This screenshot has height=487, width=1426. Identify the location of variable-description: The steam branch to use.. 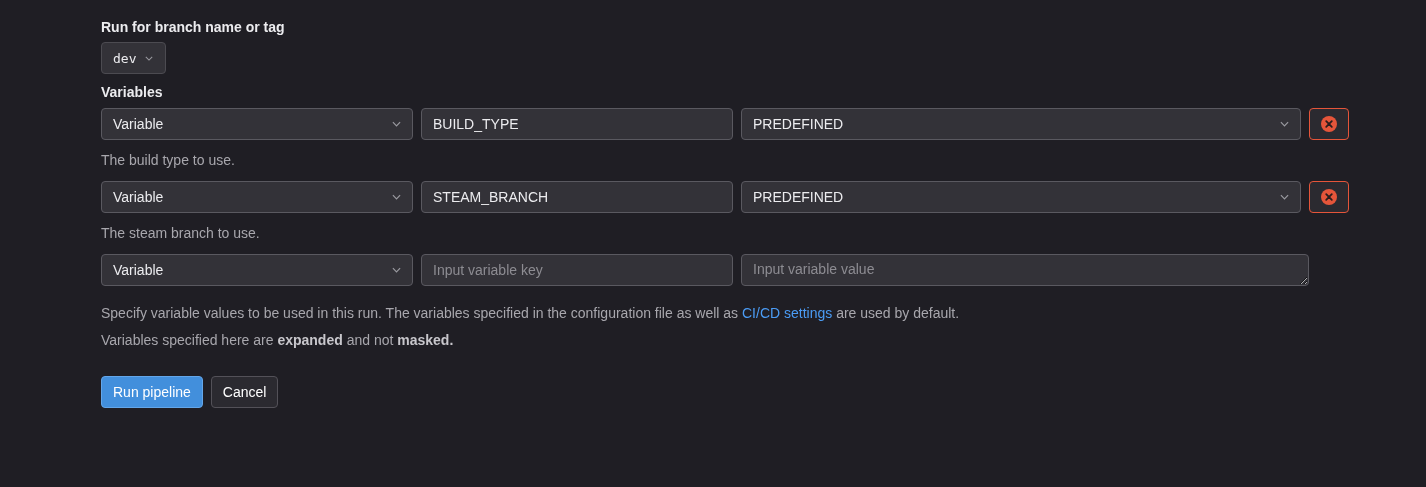
(181, 233).